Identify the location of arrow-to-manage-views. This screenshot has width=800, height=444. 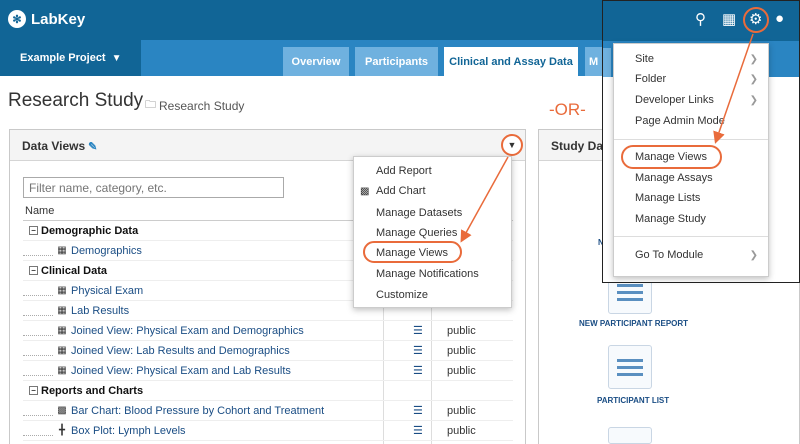
(484, 199).